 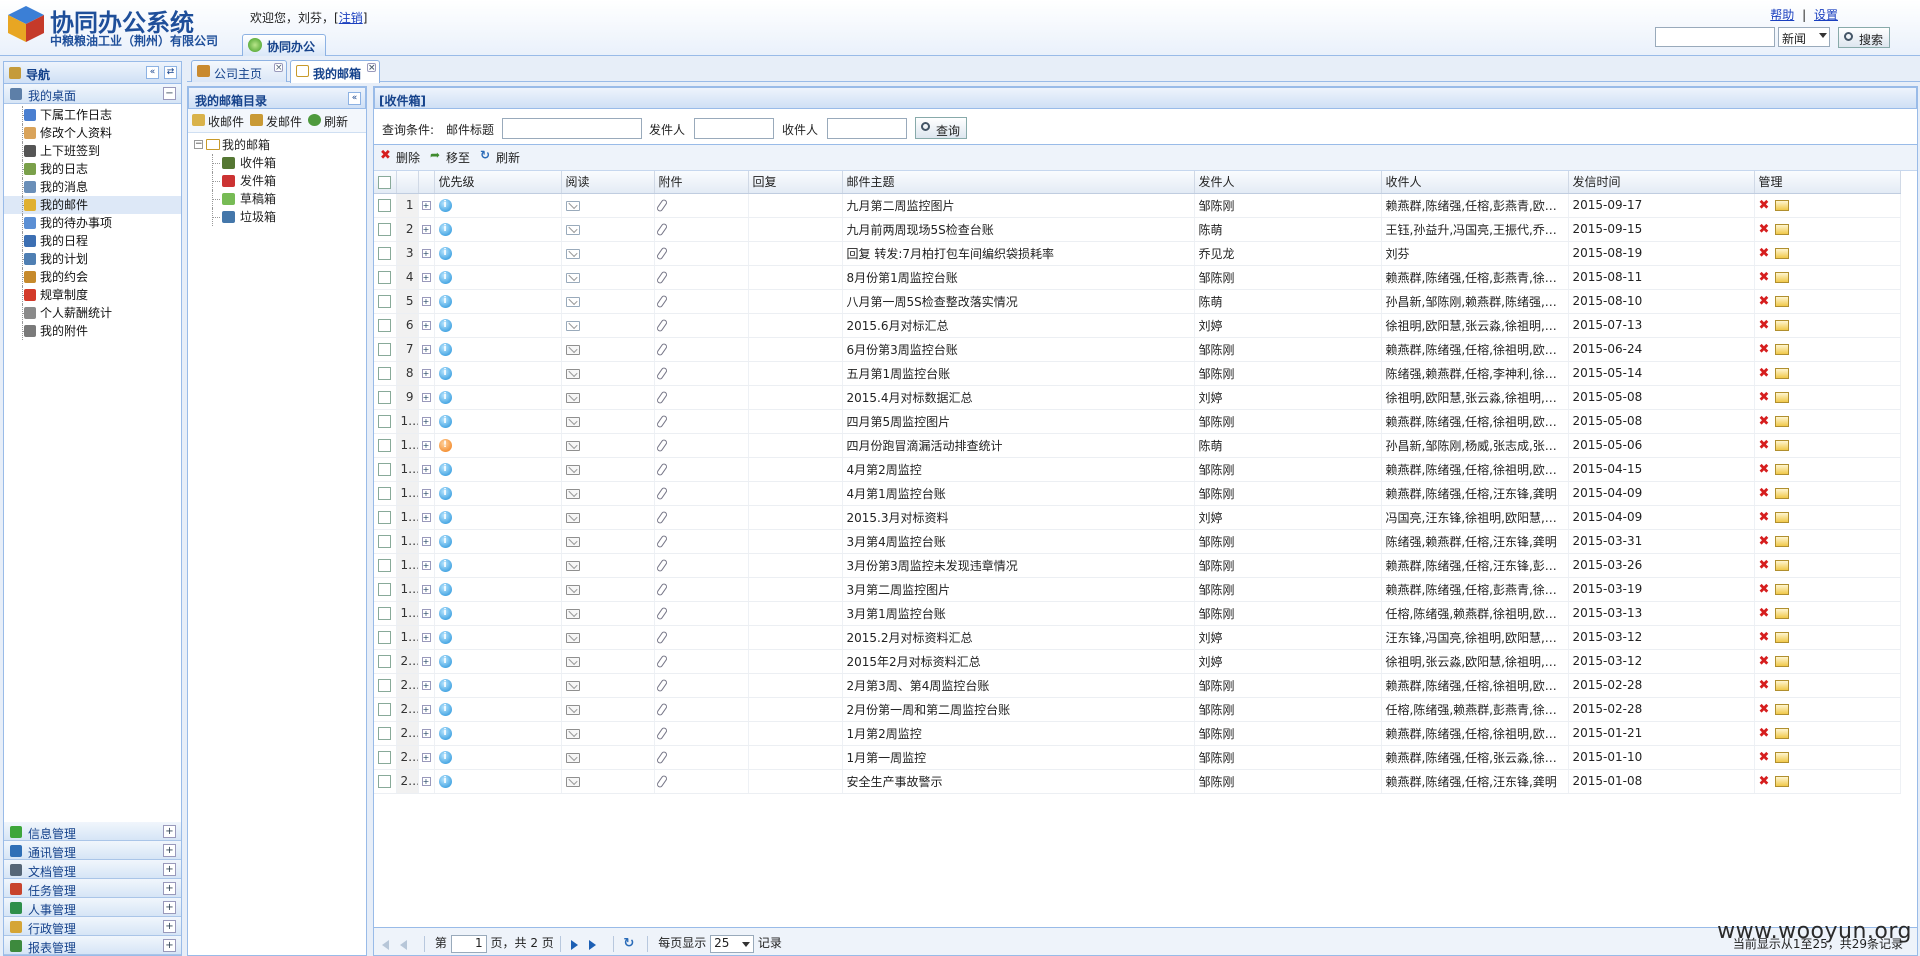 I want to click on mail-subject: 九月第二周监控图片, so click(x=1018, y=205).